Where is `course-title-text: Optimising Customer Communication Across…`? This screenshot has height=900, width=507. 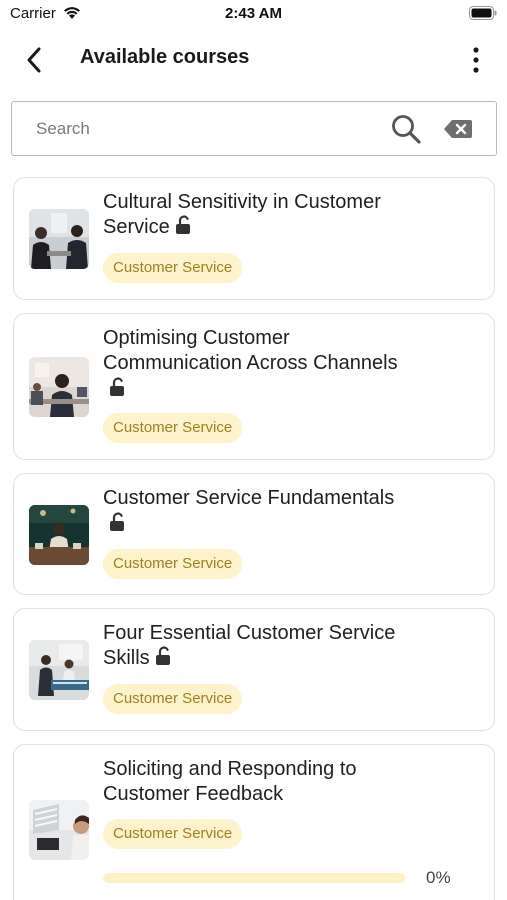 course-title-text: Optimising Customer Communication Across… is located at coordinates (250, 350).